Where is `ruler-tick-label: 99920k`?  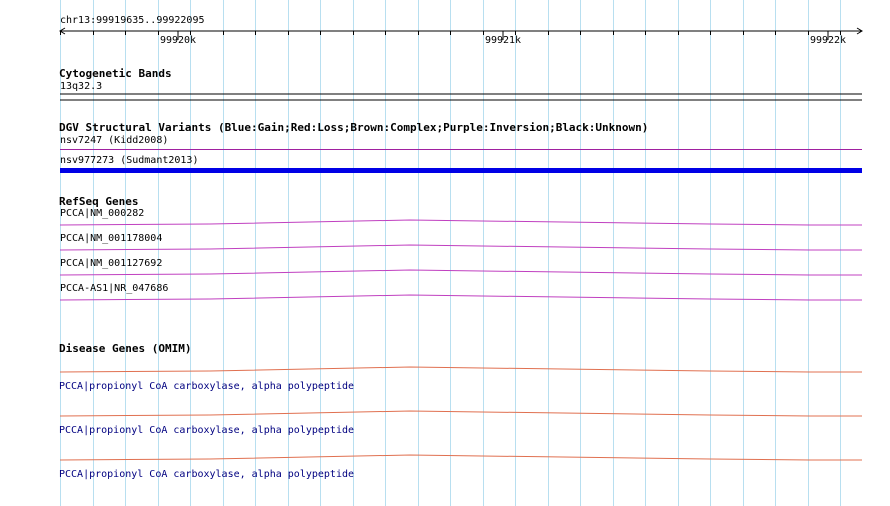
ruler-tick-label: 99920k is located at coordinates (178, 40).